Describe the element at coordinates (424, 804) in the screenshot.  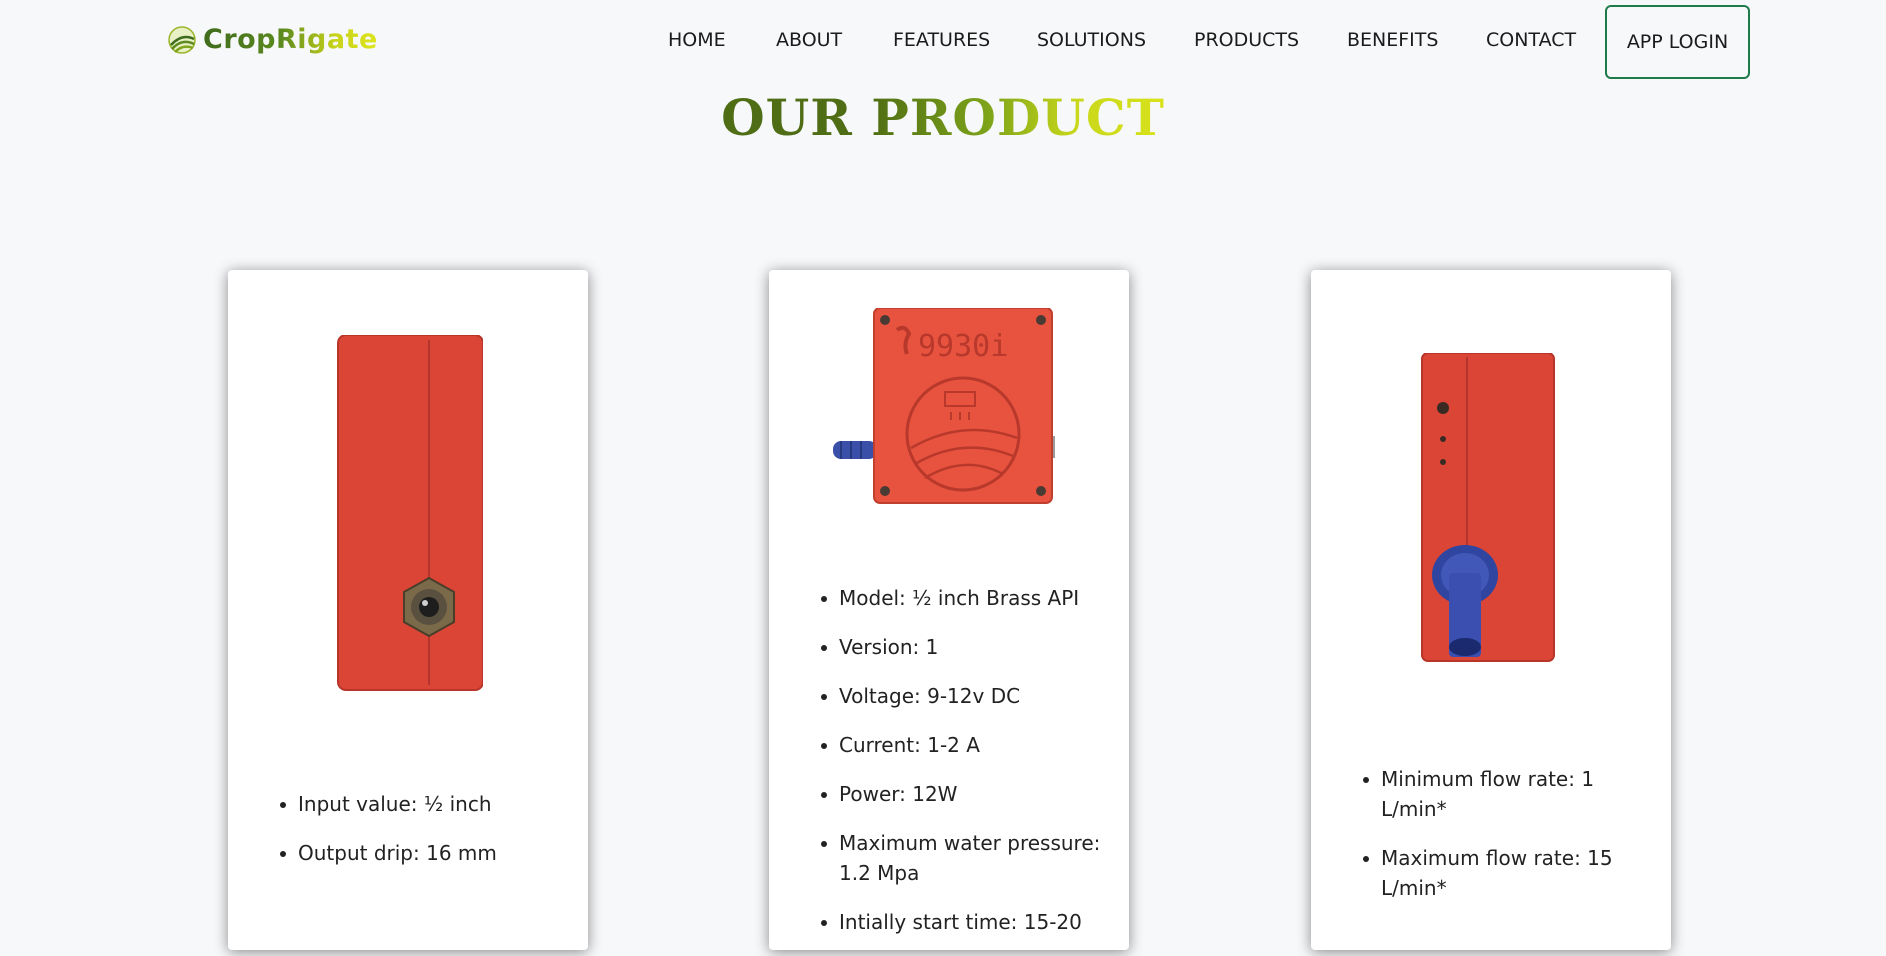
I see `spec-item: Input value: ½ inch` at that location.